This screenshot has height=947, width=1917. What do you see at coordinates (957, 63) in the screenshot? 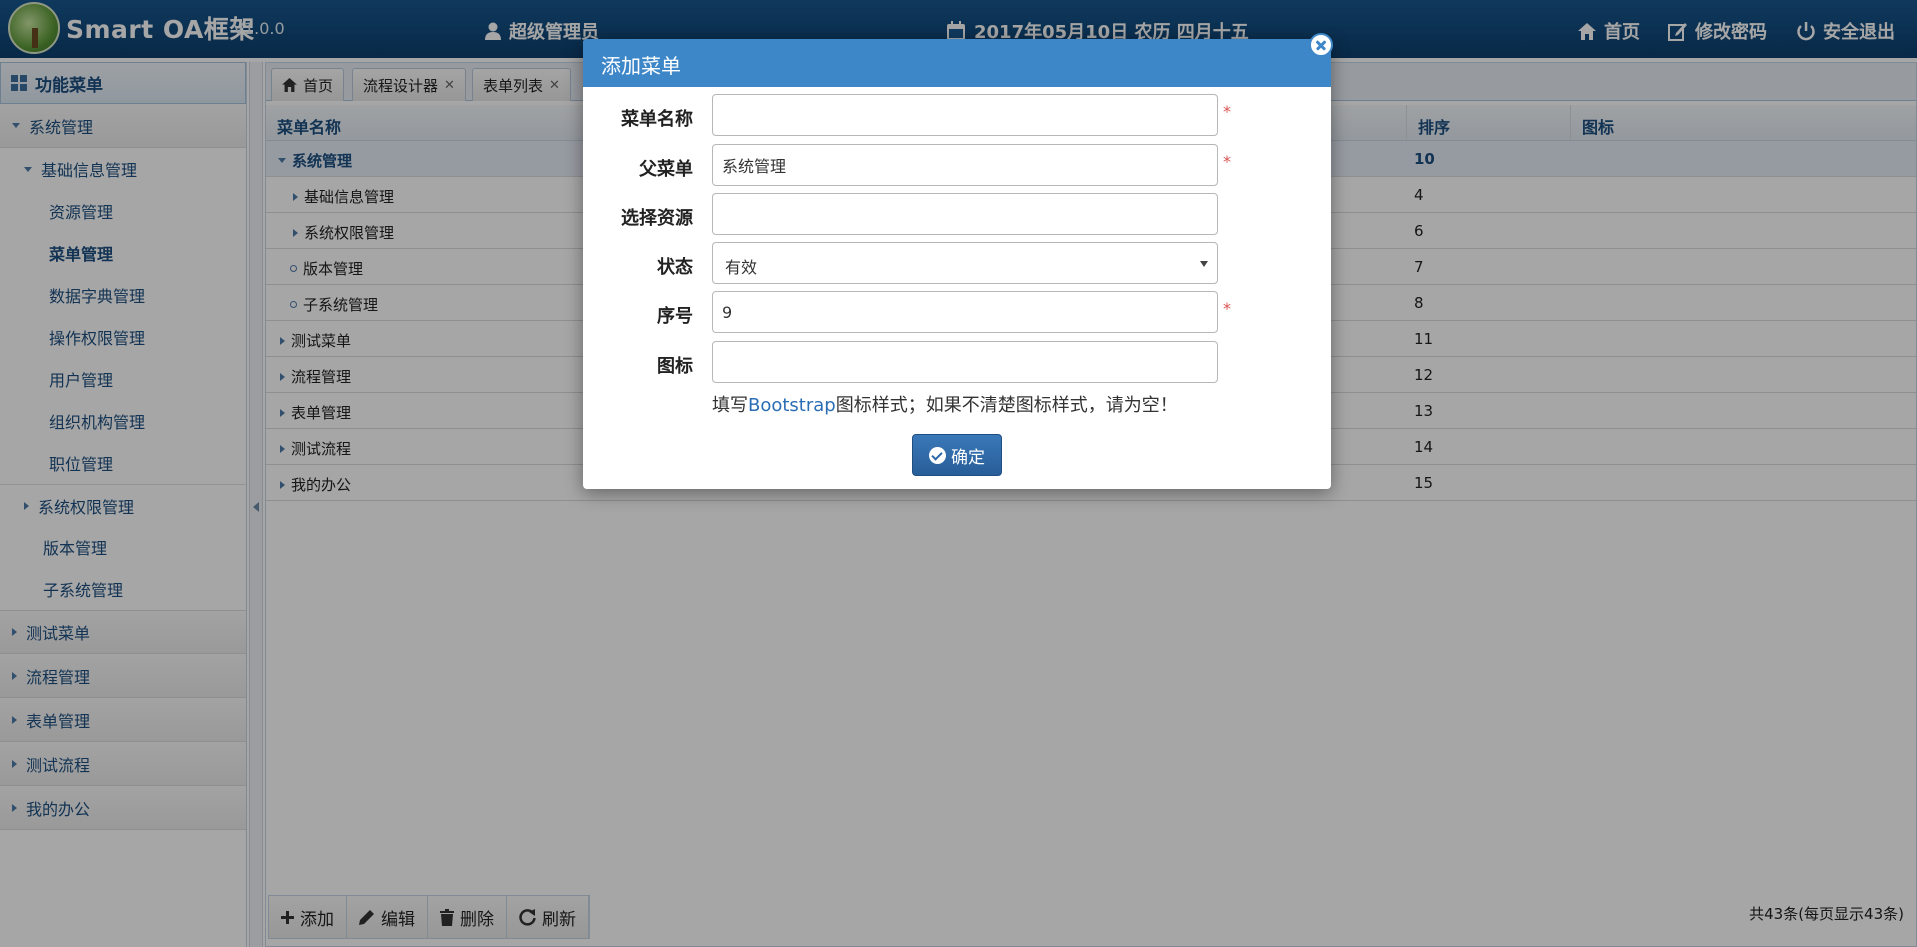
I see `dialog-title: 添加菜单` at bounding box center [957, 63].